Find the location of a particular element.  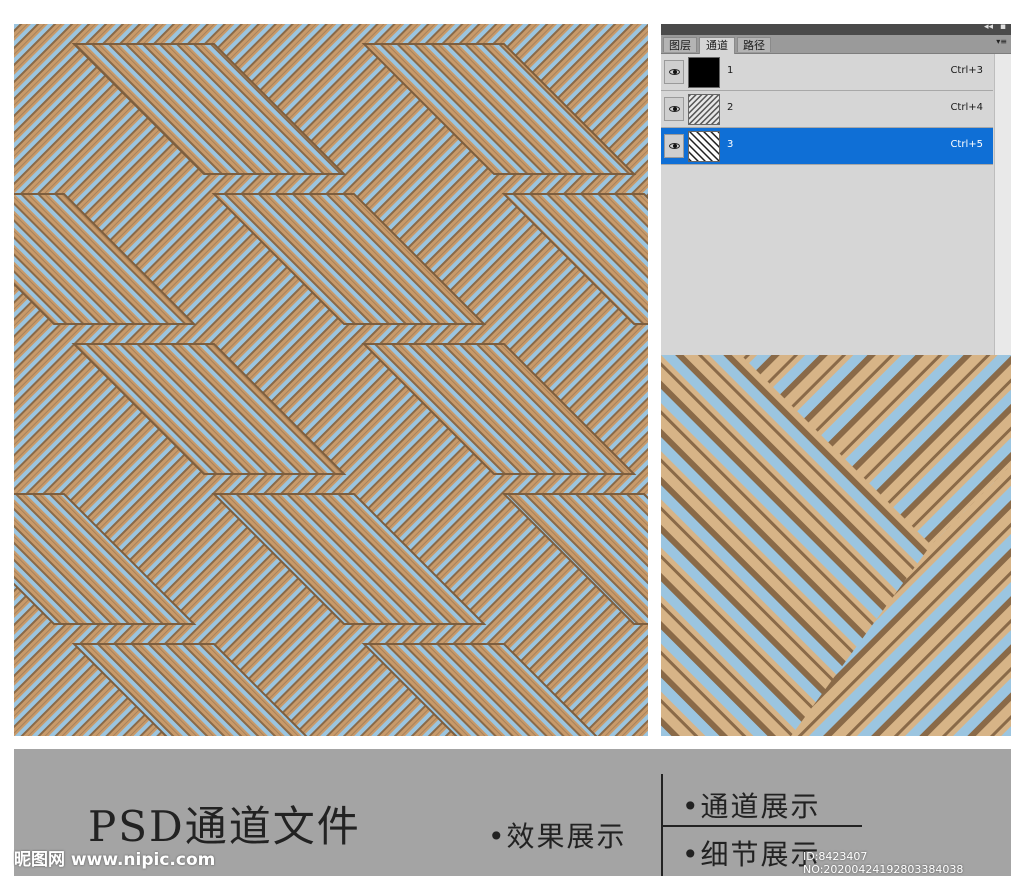

bullet-channel-display: •通道展示 is located at coordinates (751, 806).